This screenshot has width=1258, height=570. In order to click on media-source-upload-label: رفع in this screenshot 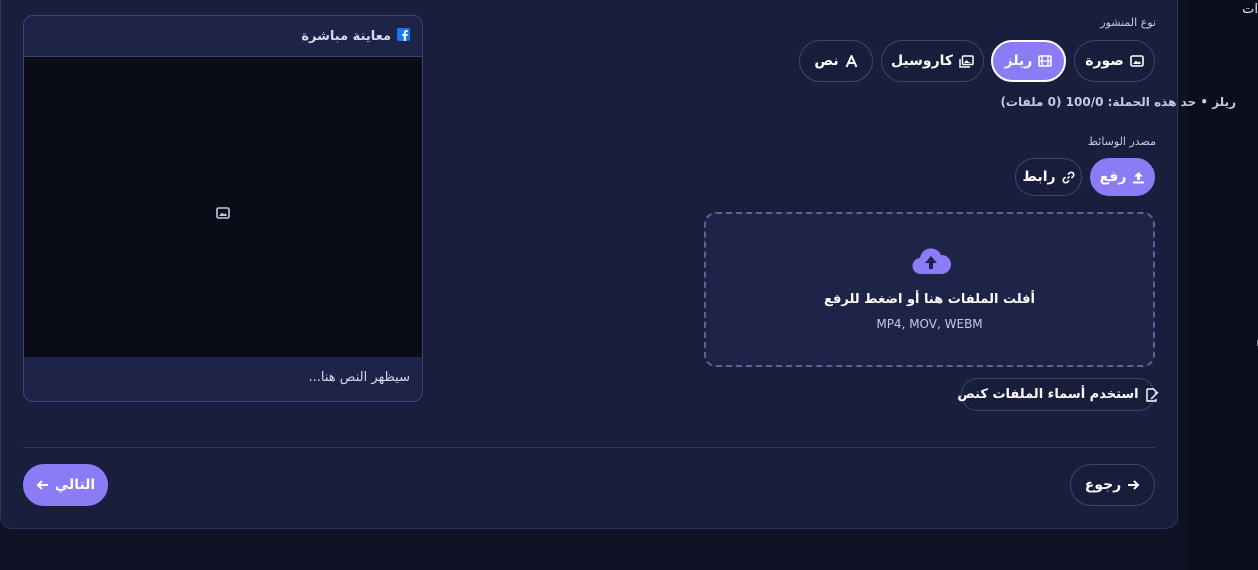, I will do `click(1113, 177)`.